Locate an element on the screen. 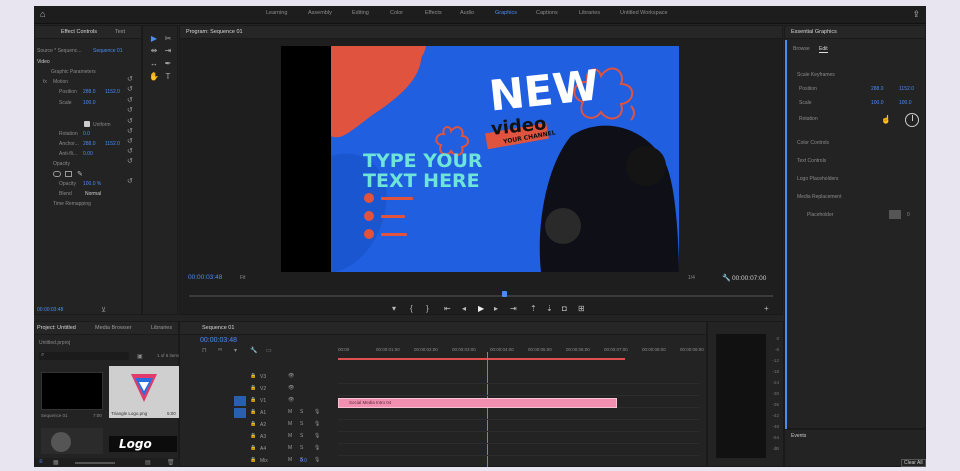 The height and width of the screenshot is (471, 960). hand-tool-icon: ✋ is located at coordinates (154, 76).